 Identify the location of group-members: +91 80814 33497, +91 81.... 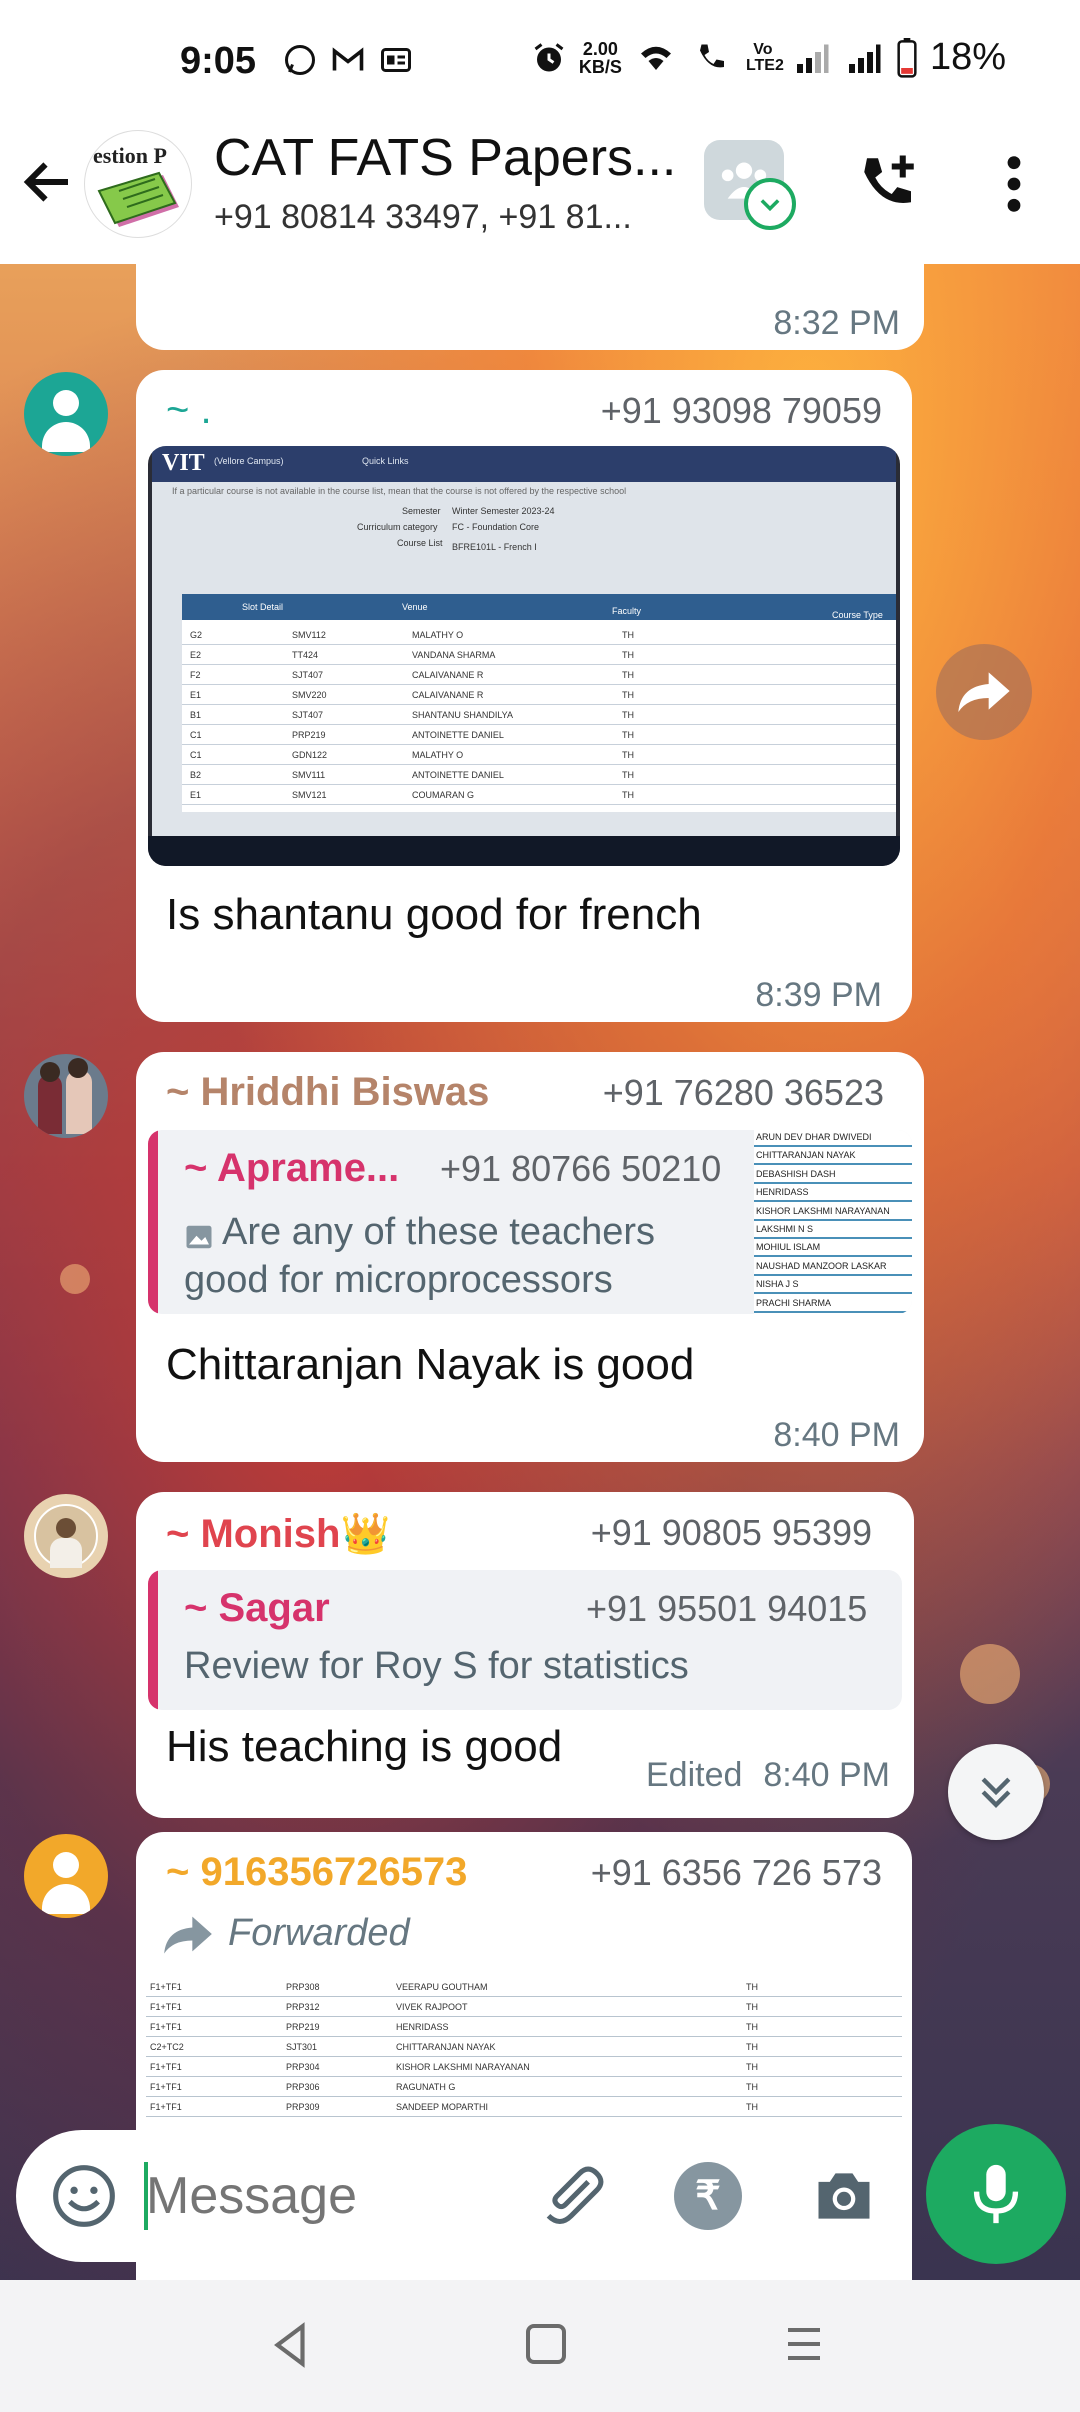
(423, 217).